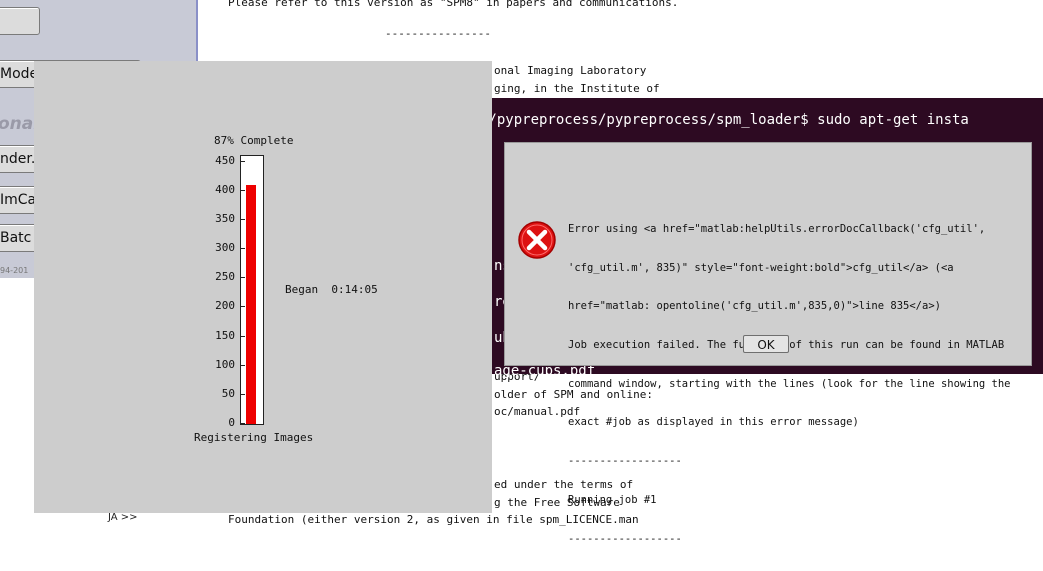 This screenshot has width=1043, height=571. What do you see at coordinates (231, 422) in the screenshot?
I see `y-tick-label: 0` at bounding box center [231, 422].